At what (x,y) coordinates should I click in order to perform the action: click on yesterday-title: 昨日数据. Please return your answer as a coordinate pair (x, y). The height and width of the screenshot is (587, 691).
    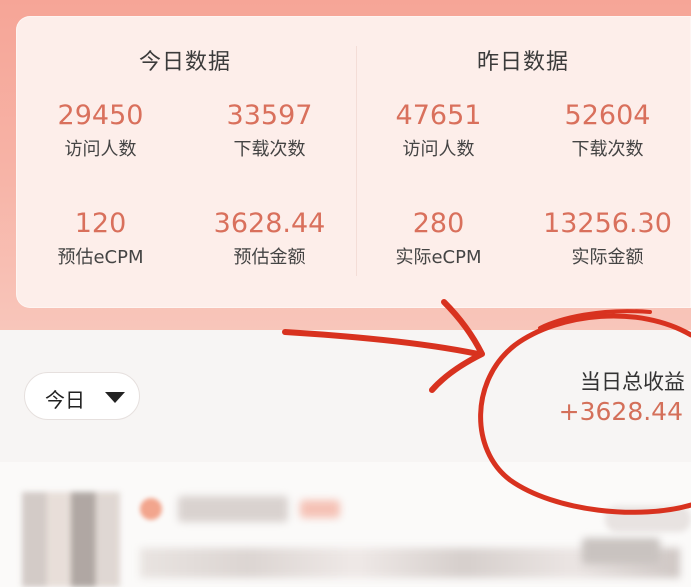
    Looking at the image, I should click on (522, 62).